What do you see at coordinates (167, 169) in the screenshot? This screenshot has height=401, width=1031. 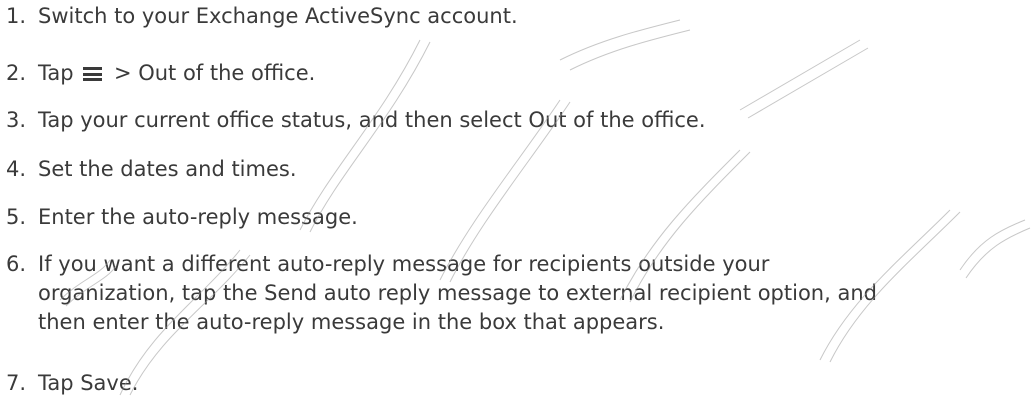 I see `step-text: Set the dates and times.` at bounding box center [167, 169].